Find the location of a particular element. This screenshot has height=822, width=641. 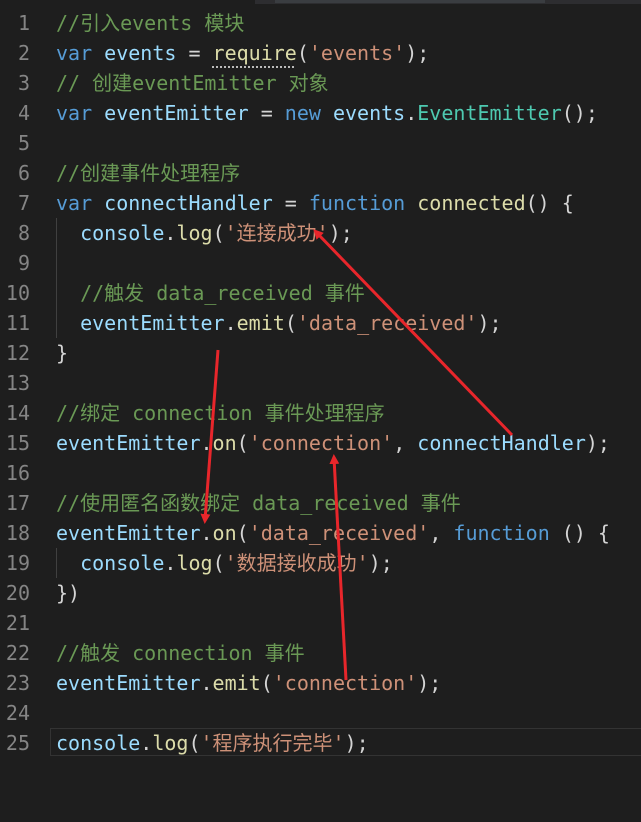

code-line: 2 var events = require('events'); is located at coordinates (320, 53).